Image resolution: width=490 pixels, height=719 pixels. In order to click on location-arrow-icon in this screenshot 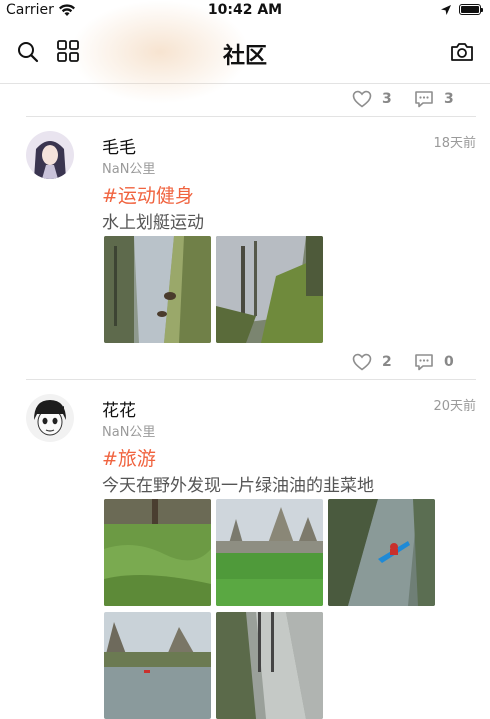, I will do `click(446, 10)`.